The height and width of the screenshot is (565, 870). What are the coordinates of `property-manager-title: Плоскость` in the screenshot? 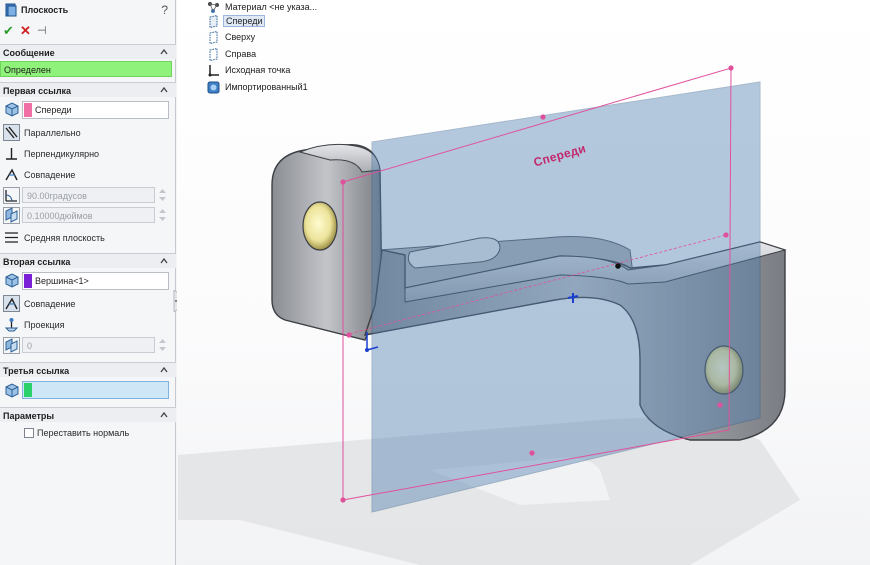 It's located at (45, 10).